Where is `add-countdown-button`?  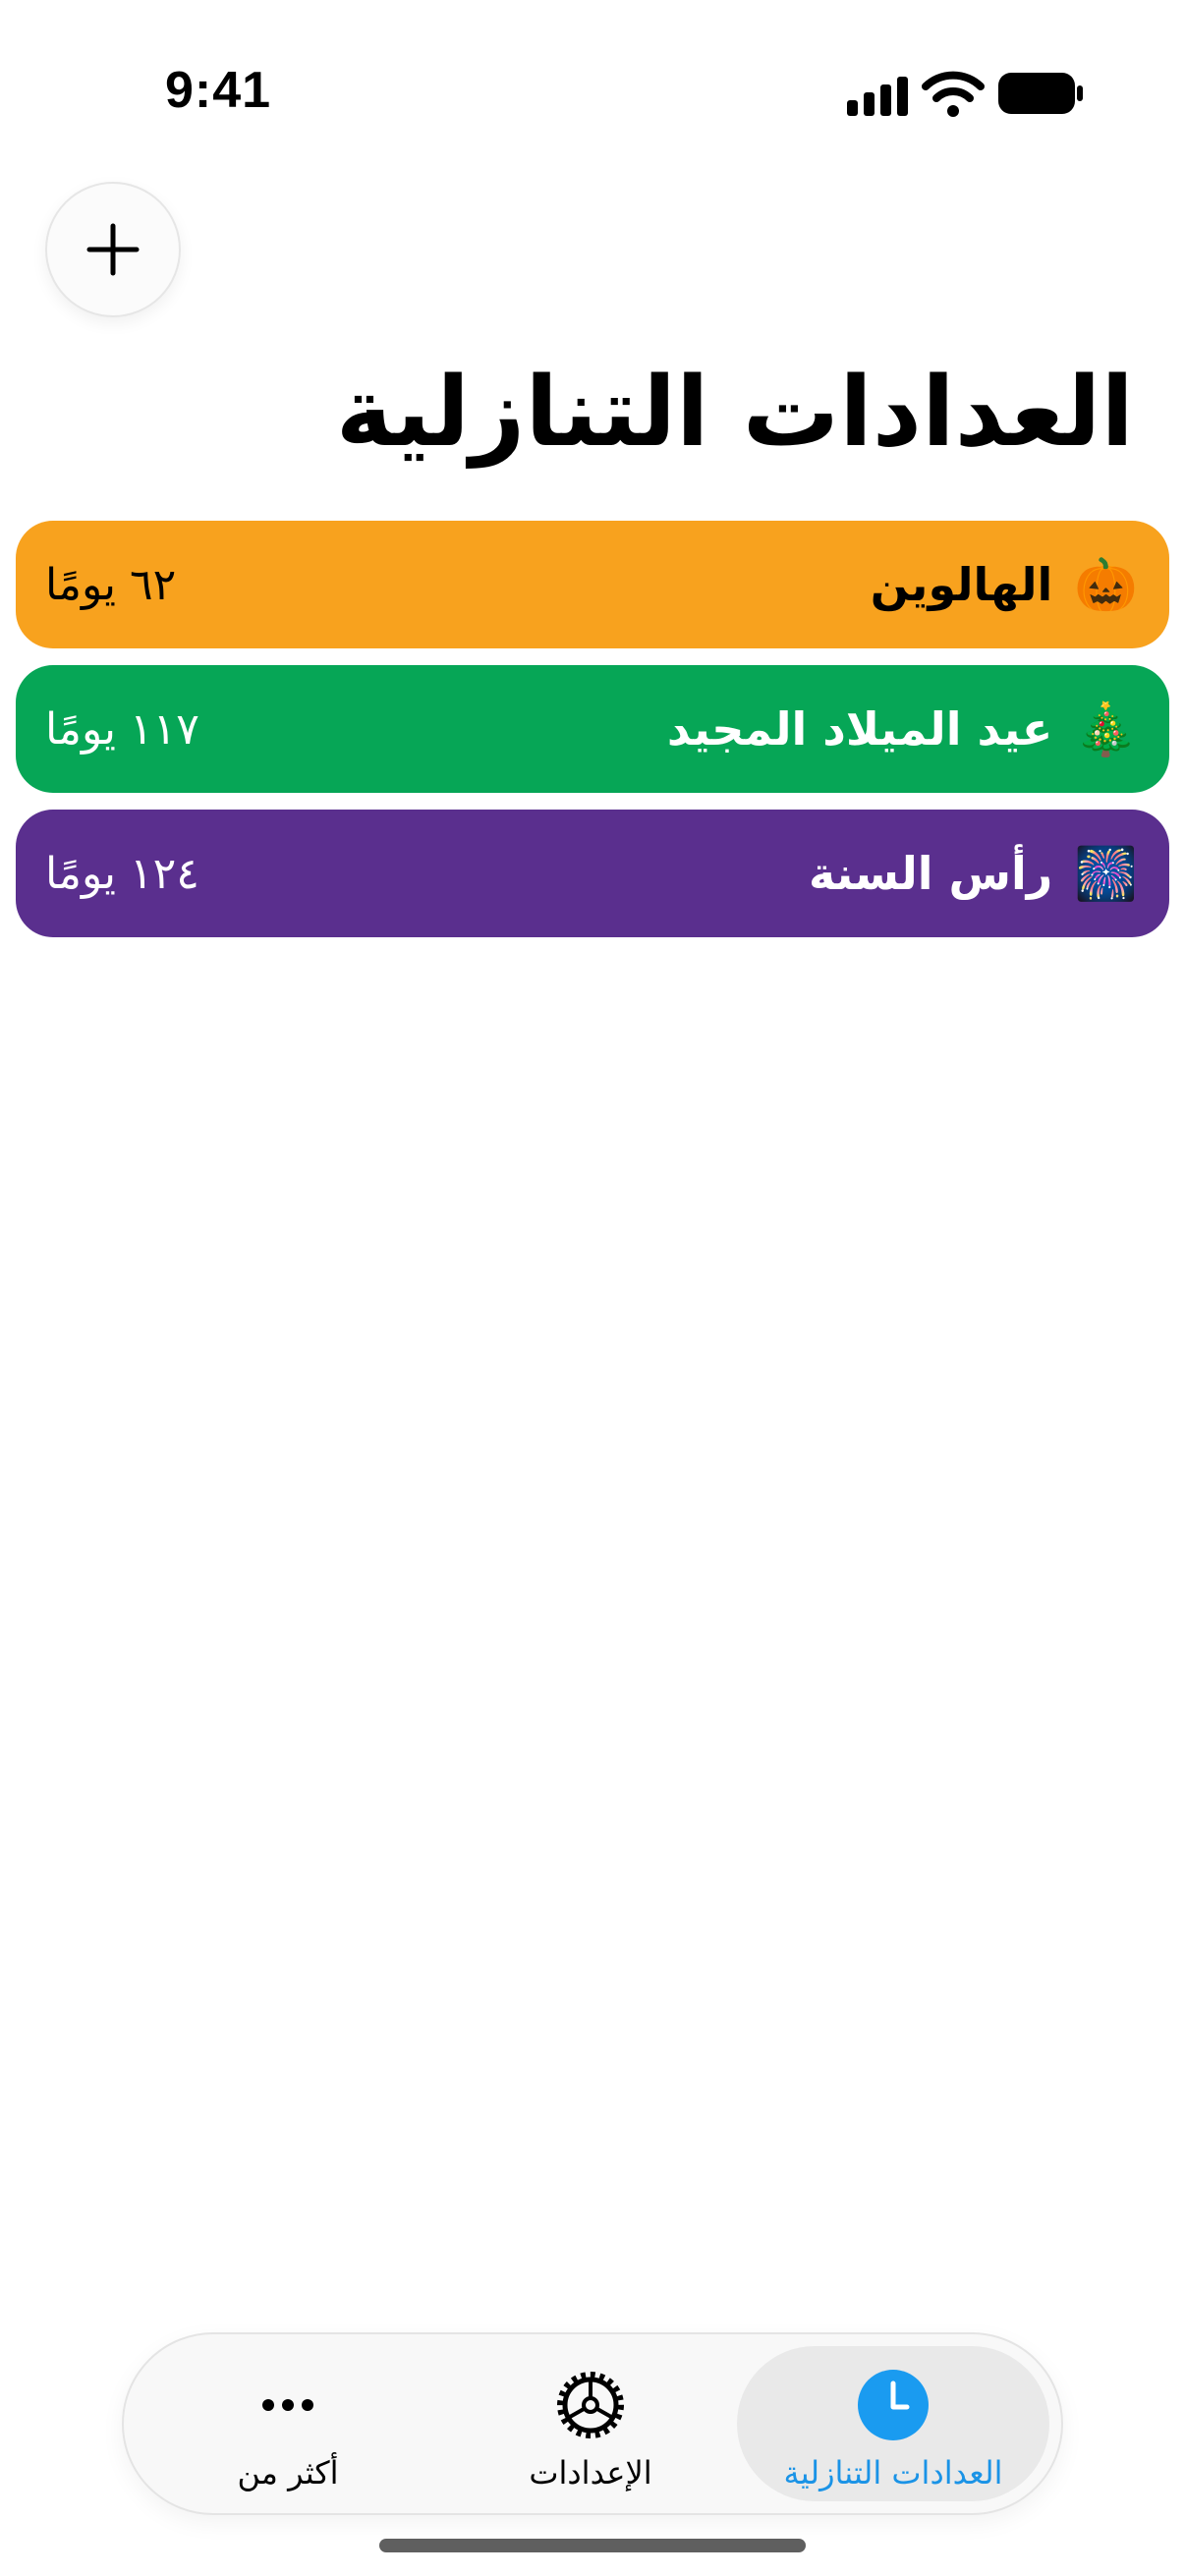
add-countdown-button is located at coordinates (113, 249).